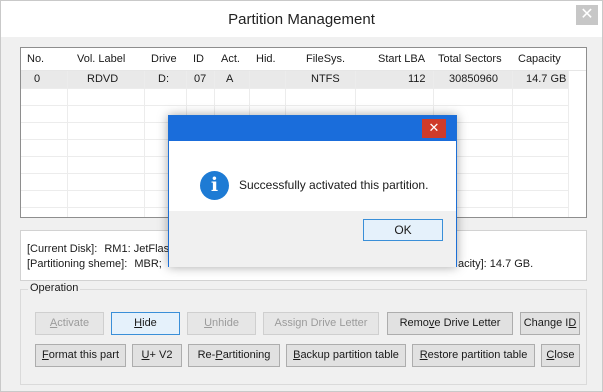 The width and height of the screenshot is (603, 392). I want to click on column-header-hid: Hid., so click(266, 59).